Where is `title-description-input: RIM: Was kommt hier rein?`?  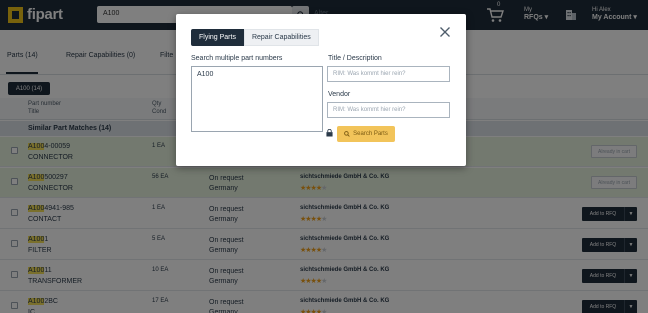 title-description-input: RIM: Was kommt hier rein? is located at coordinates (388, 74).